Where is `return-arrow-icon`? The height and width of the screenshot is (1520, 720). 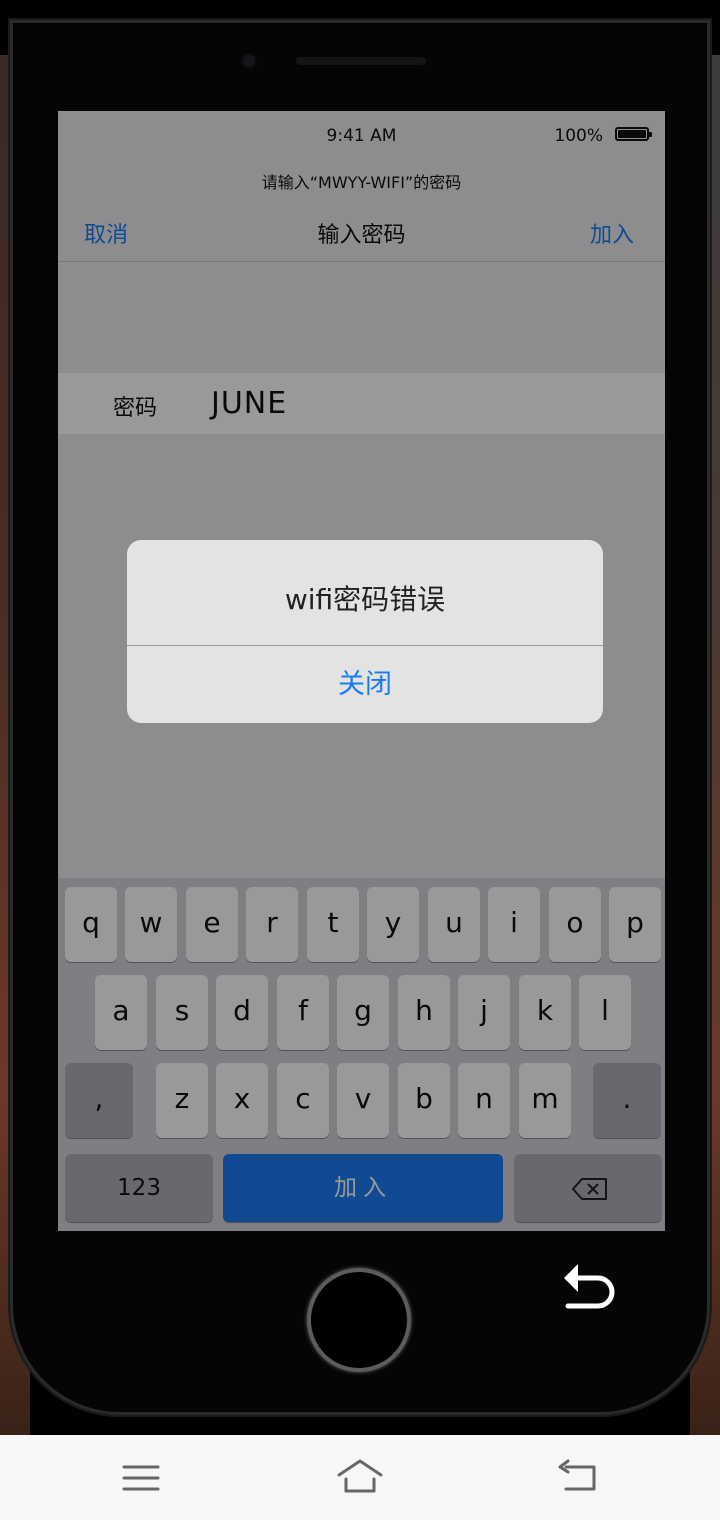
return-arrow-icon is located at coordinates (590, 1288).